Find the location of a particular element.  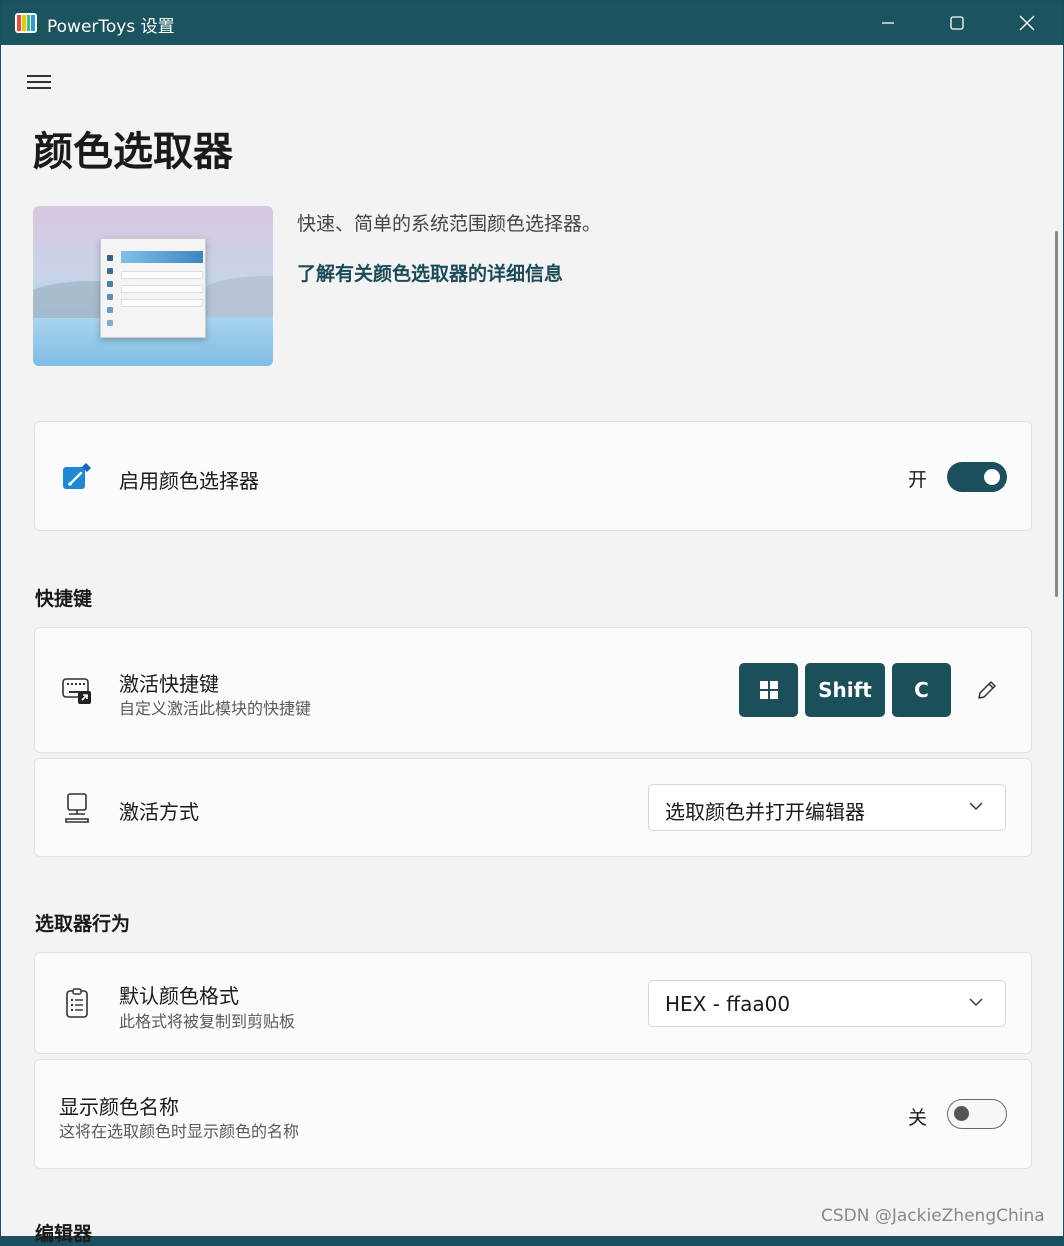

color-picker-icon is located at coordinates (77, 477).